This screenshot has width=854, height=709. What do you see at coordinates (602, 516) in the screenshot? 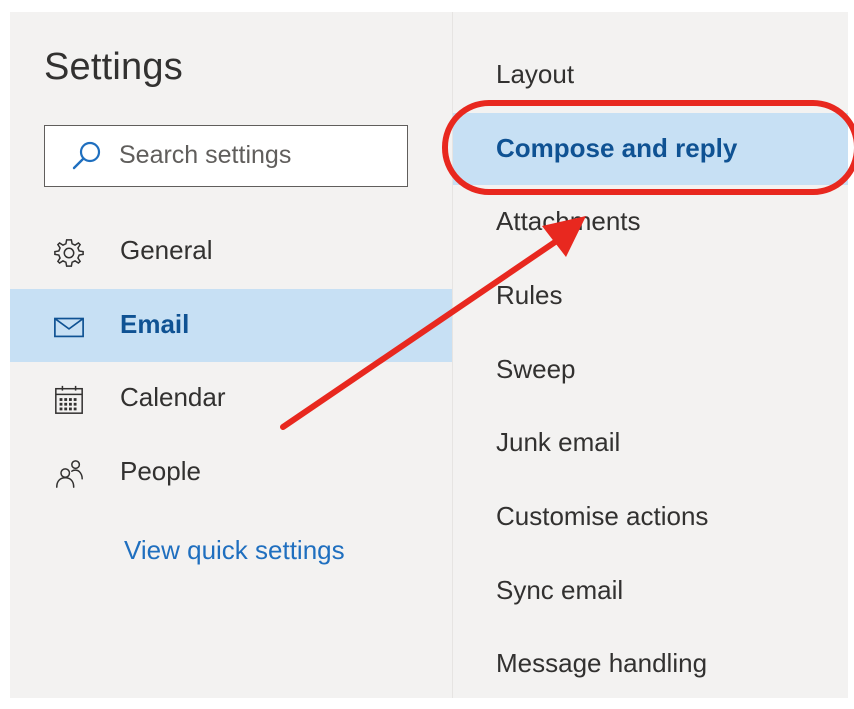
I see `sub-label-customise-actions: Customise actions` at bounding box center [602, 516].